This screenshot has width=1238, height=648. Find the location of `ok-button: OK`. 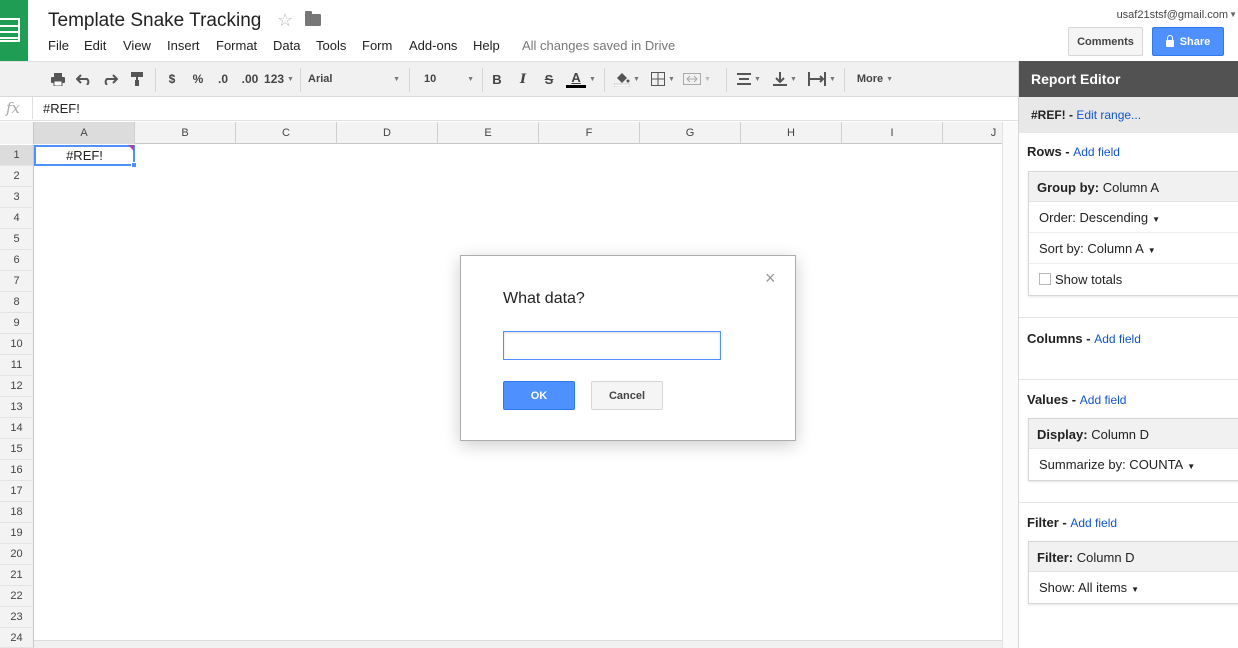

ok-button: OK is located at coordinates (539, 395).